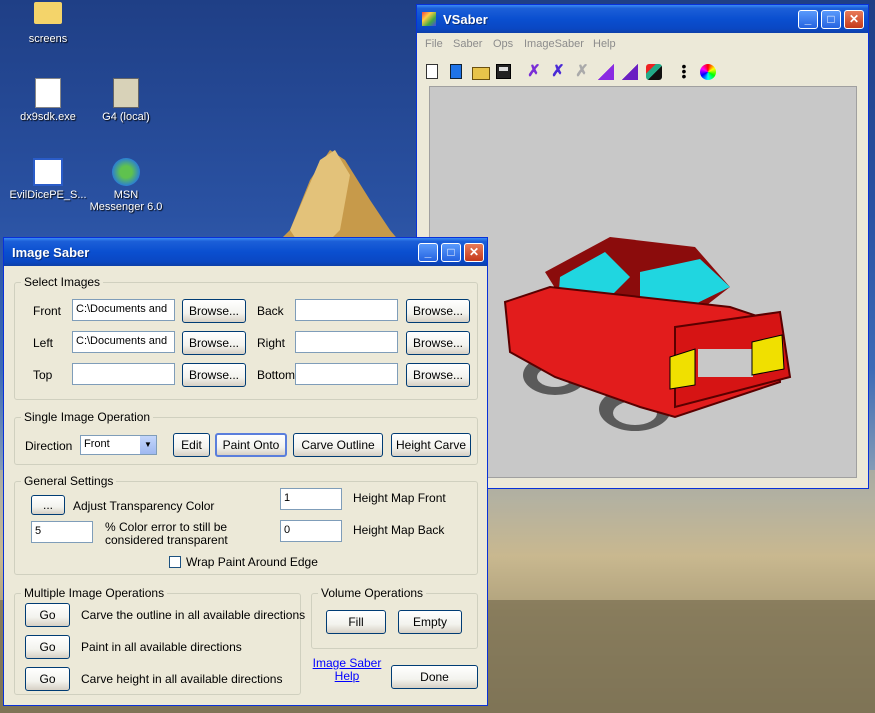  What do you see at coordinates (503, 44) in the screenshot?
I see `menu-ops: Ops` at bounding box center [503, 44].